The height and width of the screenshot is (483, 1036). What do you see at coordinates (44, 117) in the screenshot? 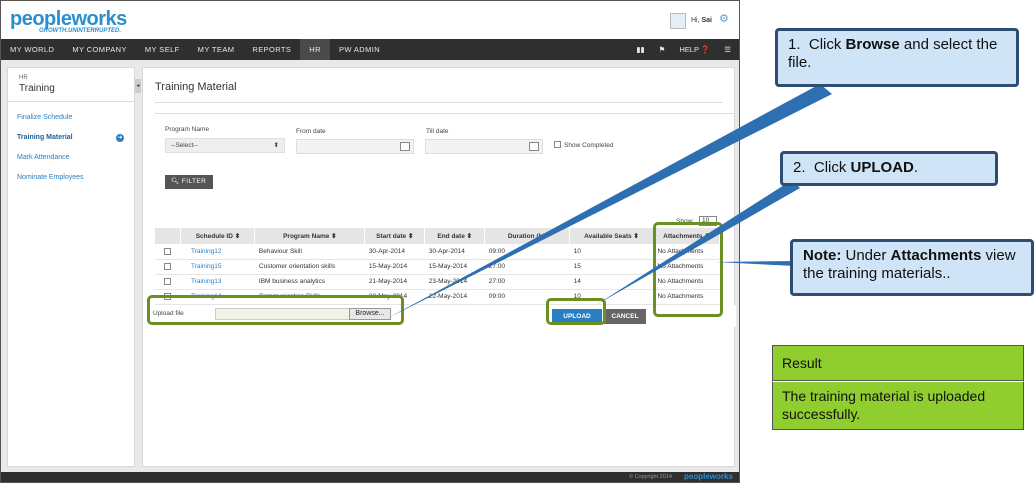
I see `sidebar-item-finalize-schedule: Finalize Schedule` at bounding box center [44, 117].